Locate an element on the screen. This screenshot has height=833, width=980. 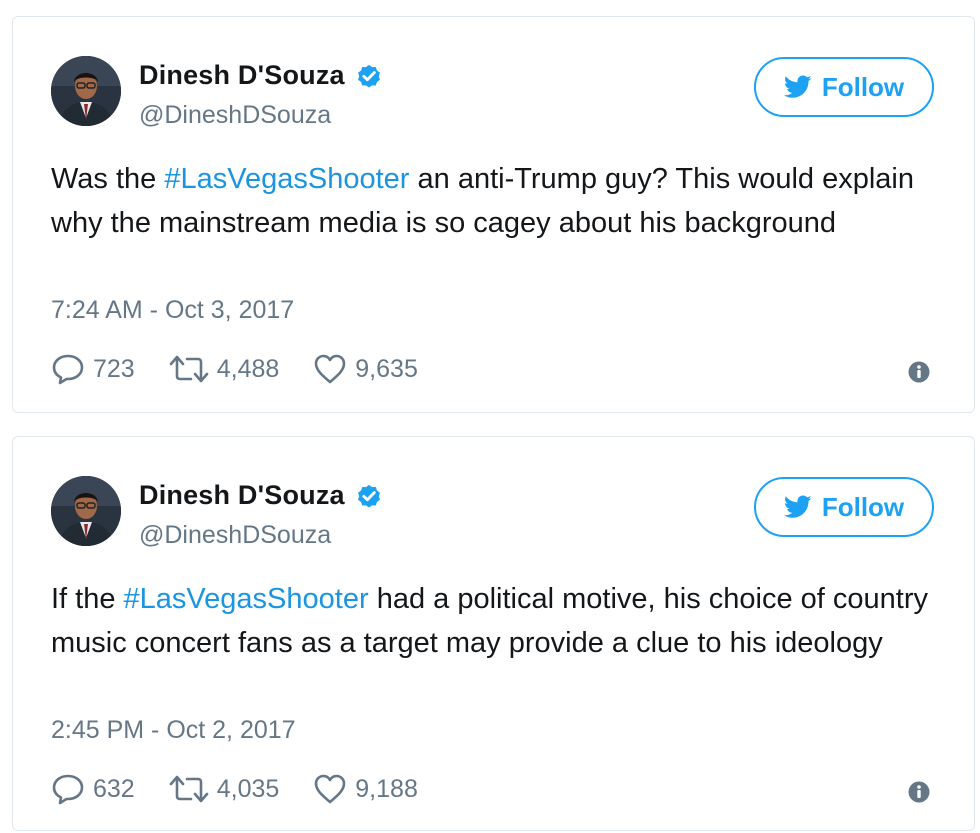
tweet-actions: 632 4,035 9,188 is located at coordinates (251, 789).